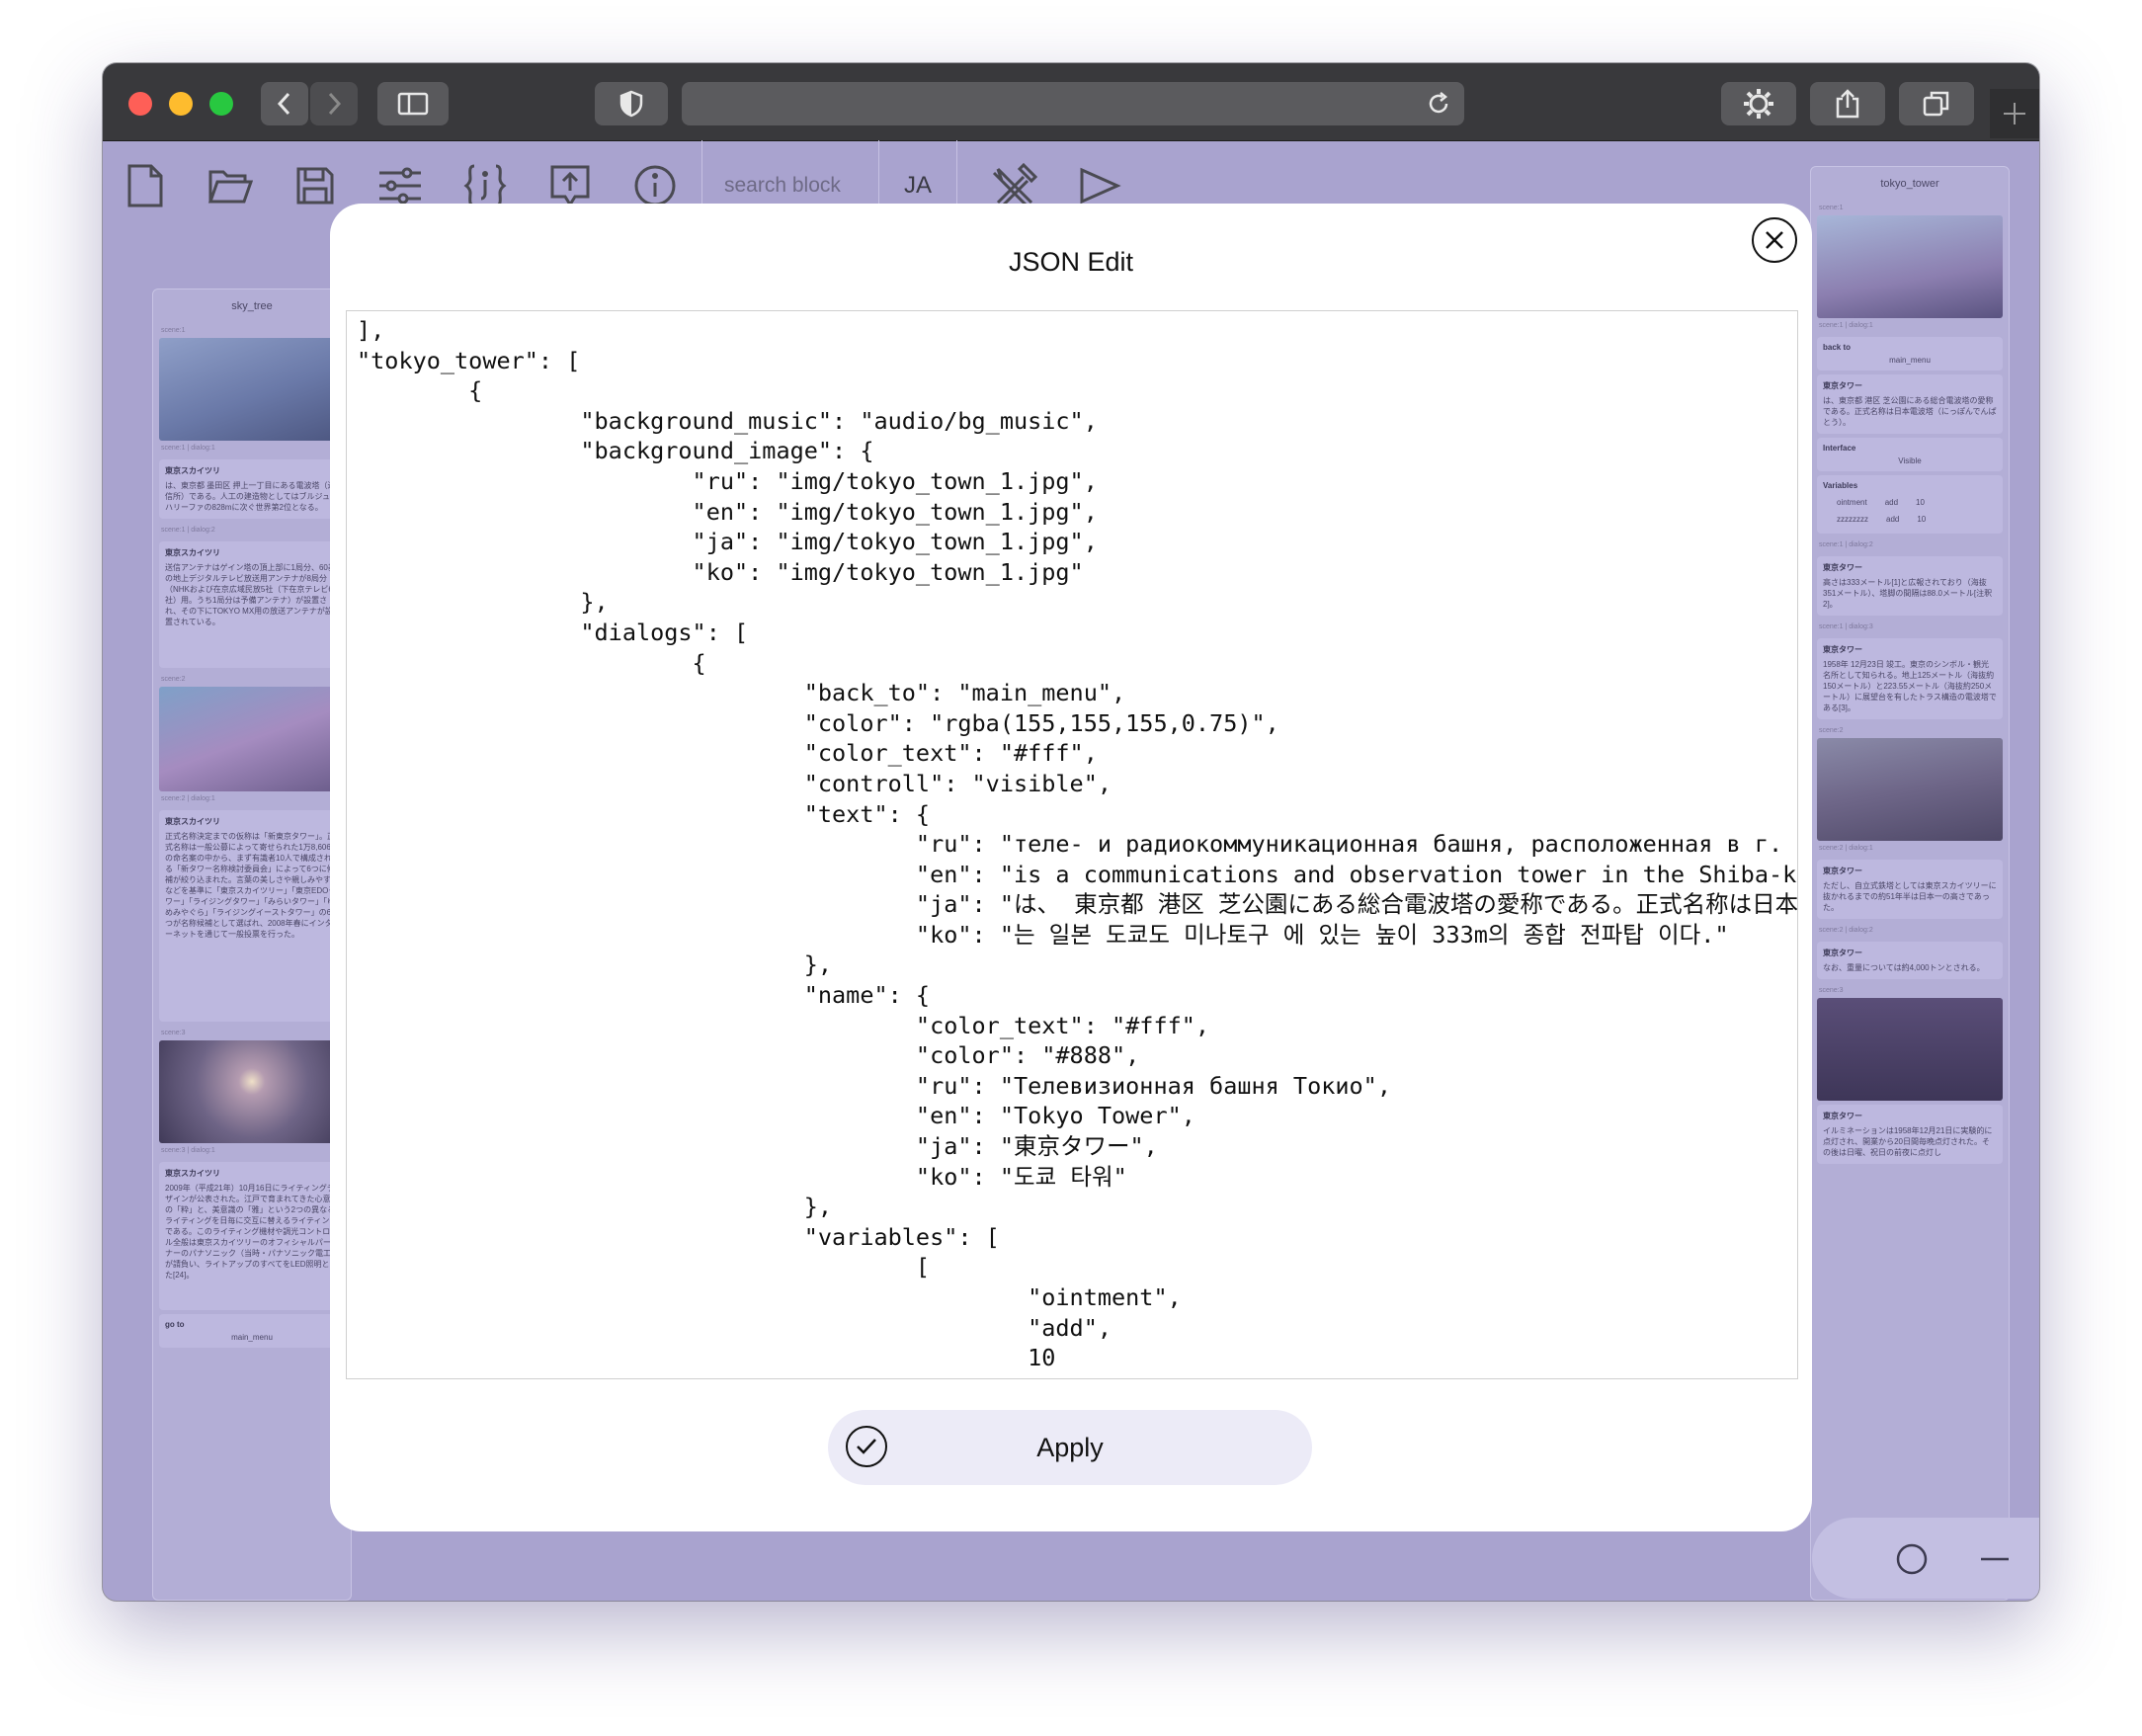 The width and height of the screenshot is (2142, 1736). What do you see at coordinates (1837, 348) in the screenshot?
I see `back-to-label: back to` at bounding box center [1837, 348].